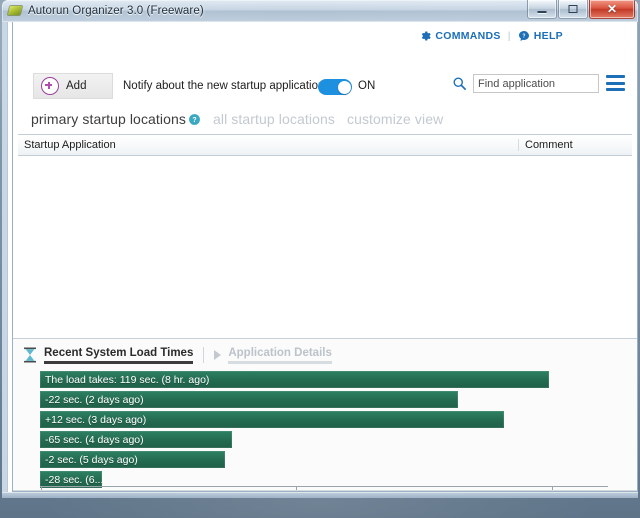 The image size is (640, 518). I want to click on chart-bar: The load takes: 119 sec. (8 hr. ago), so click(294, 379).